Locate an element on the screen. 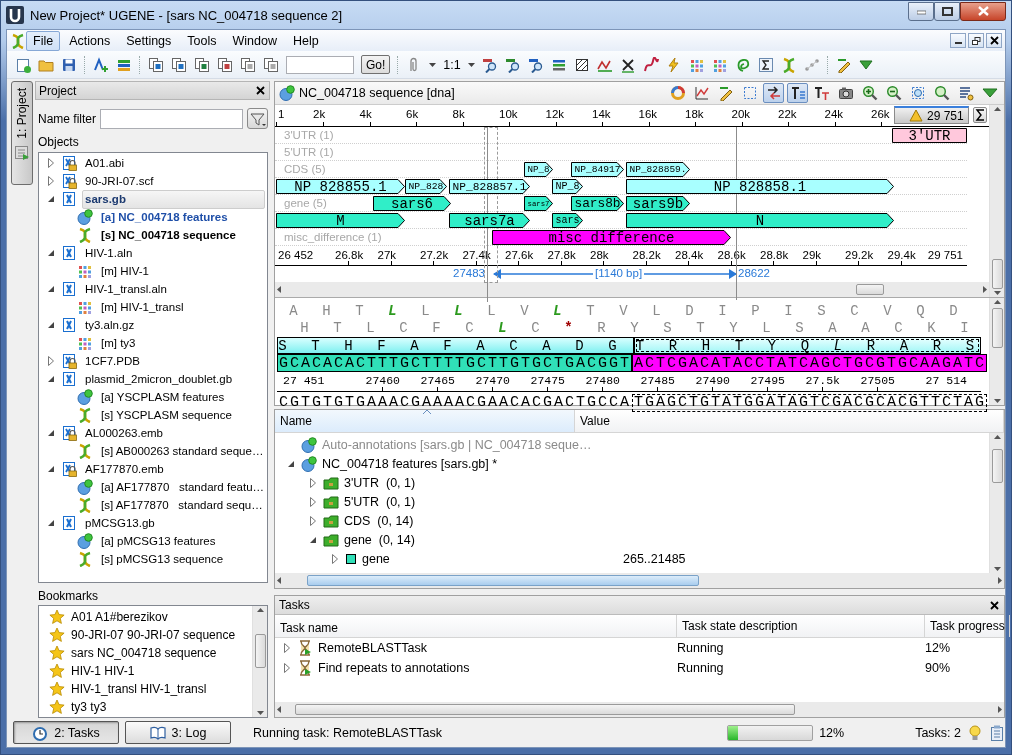  add-icon is located at coordinates (101, 64).